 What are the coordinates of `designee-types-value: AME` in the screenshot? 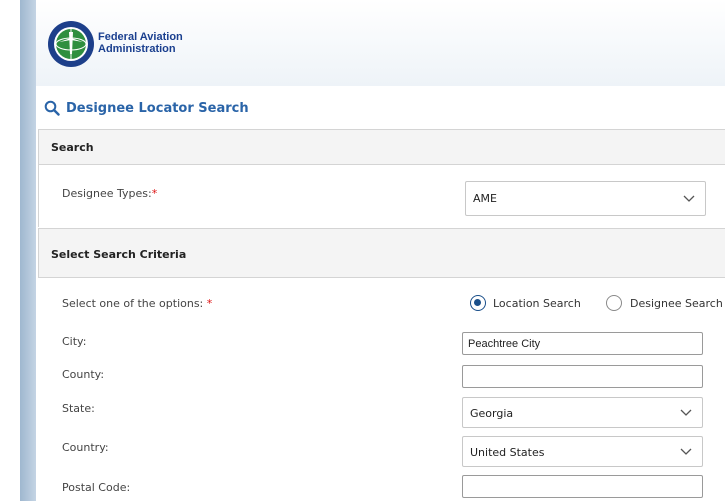 It's located at (485, 198).